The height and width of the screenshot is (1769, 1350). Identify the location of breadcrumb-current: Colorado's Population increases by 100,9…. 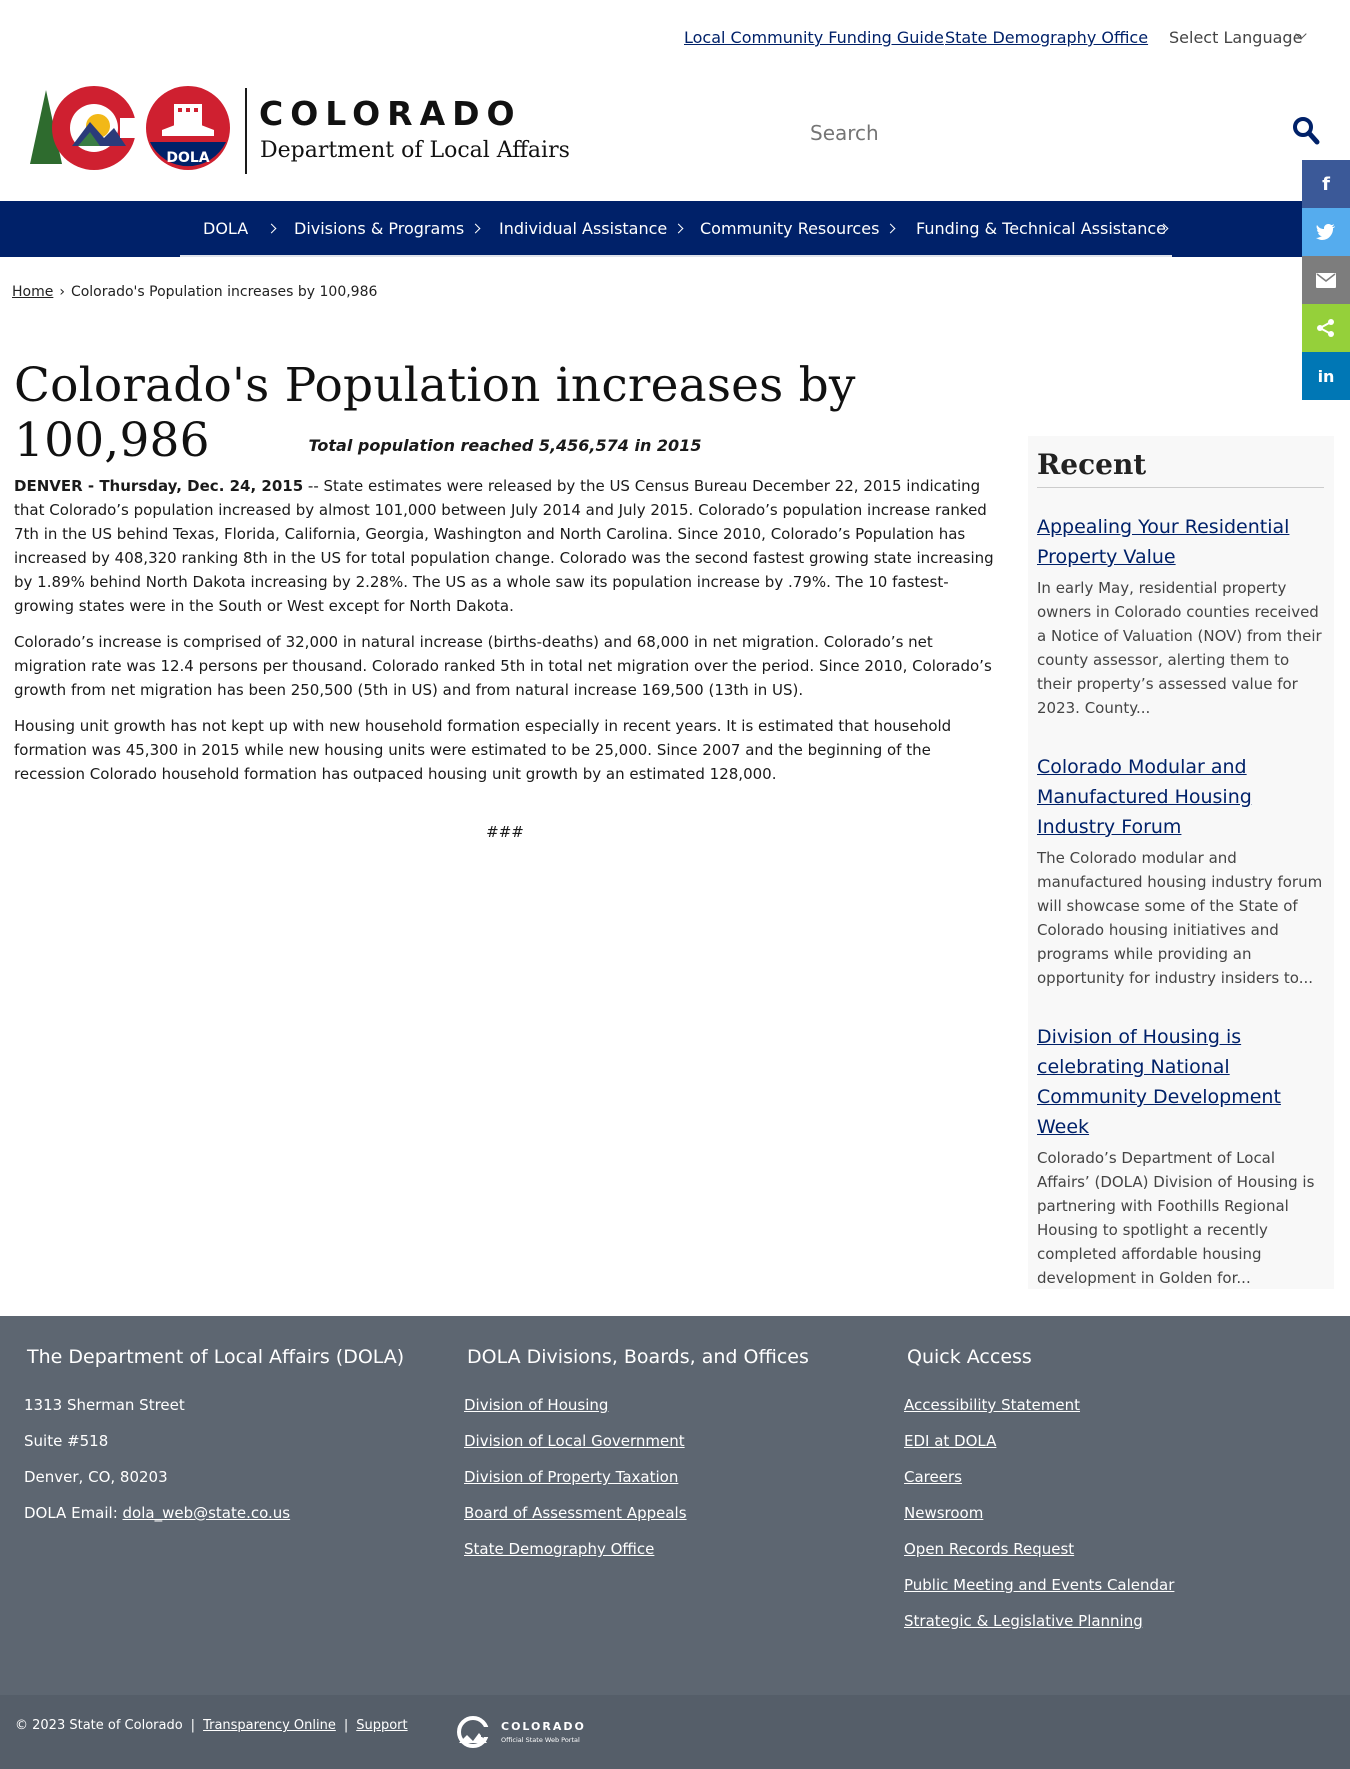
(224, 292).